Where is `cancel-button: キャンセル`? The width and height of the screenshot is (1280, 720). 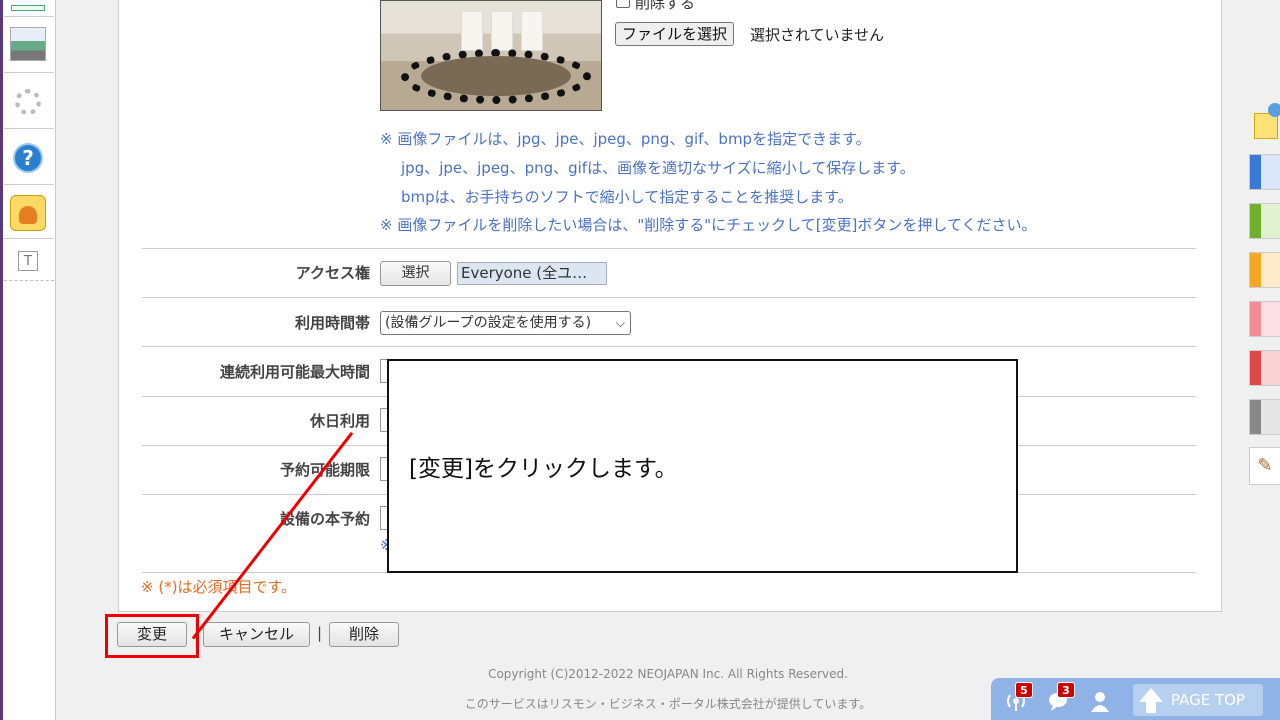
cancel-button: キャンセル is located at coordinates (256, 634).